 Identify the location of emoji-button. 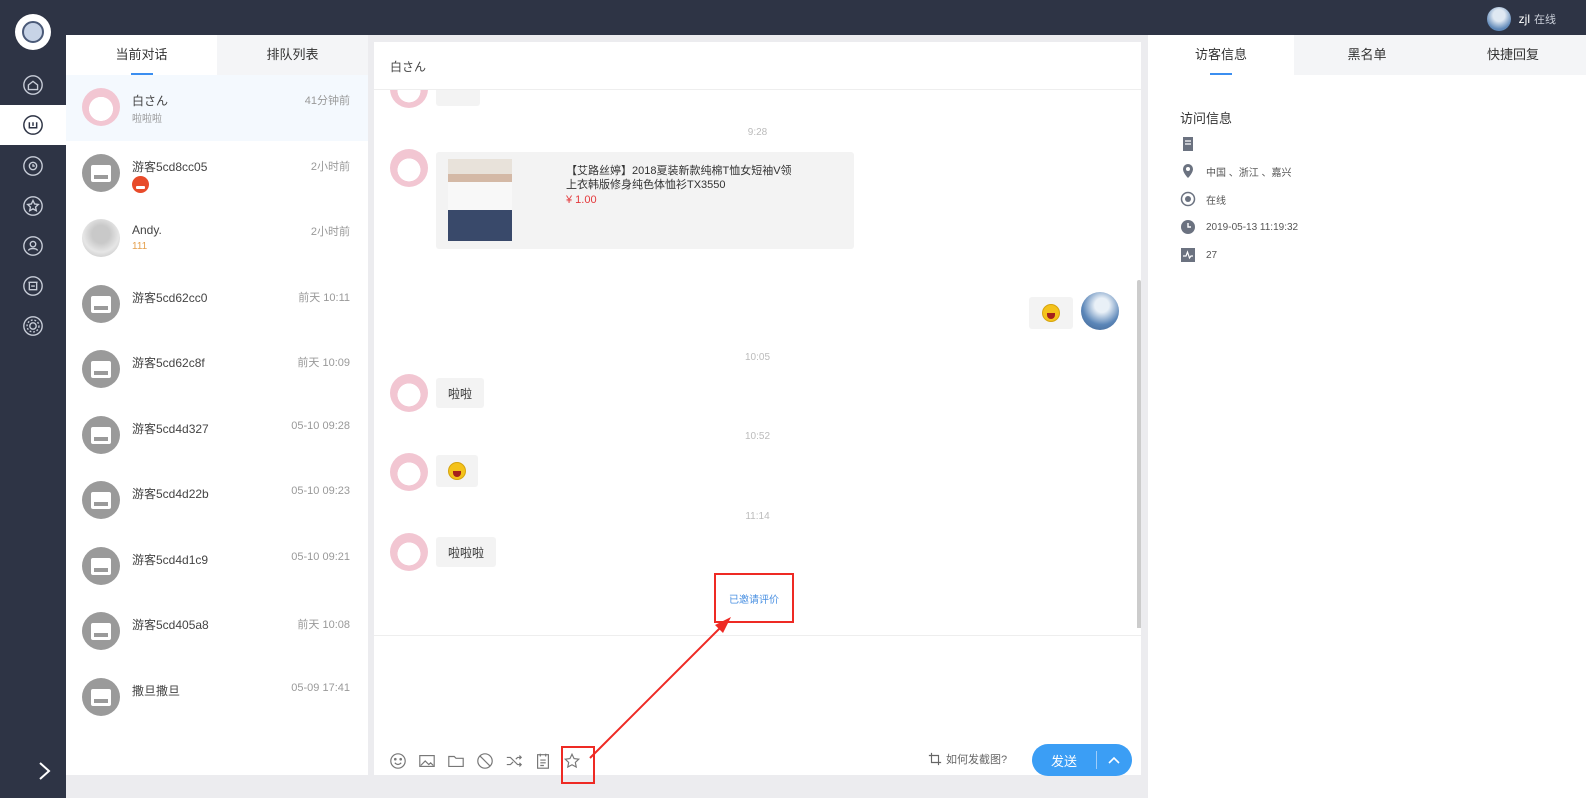
(398, 761).